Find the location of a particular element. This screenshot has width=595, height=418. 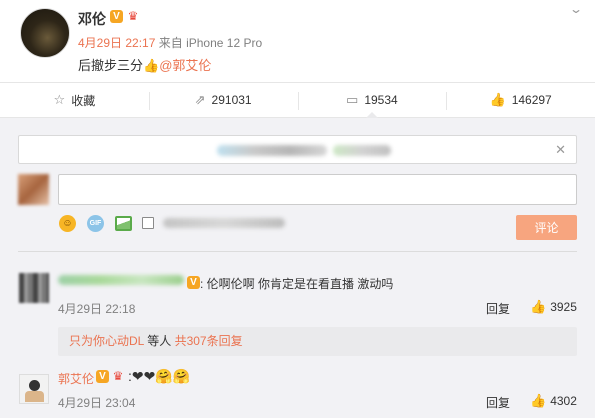

image-button is located at coordinates (123, 223).